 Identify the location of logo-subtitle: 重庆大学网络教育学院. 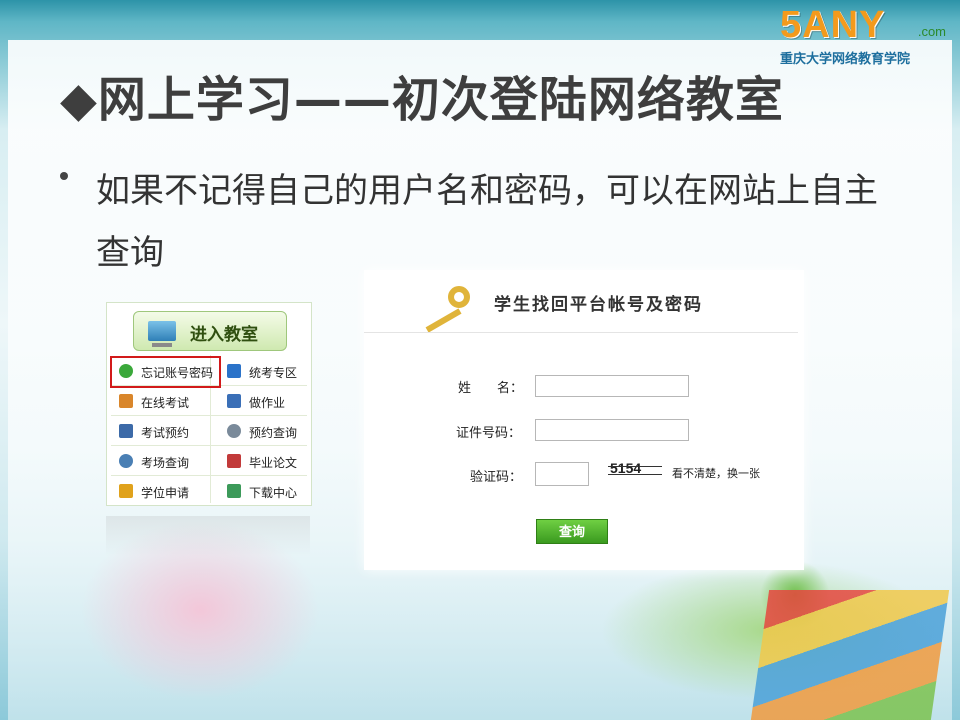
(845, 59).